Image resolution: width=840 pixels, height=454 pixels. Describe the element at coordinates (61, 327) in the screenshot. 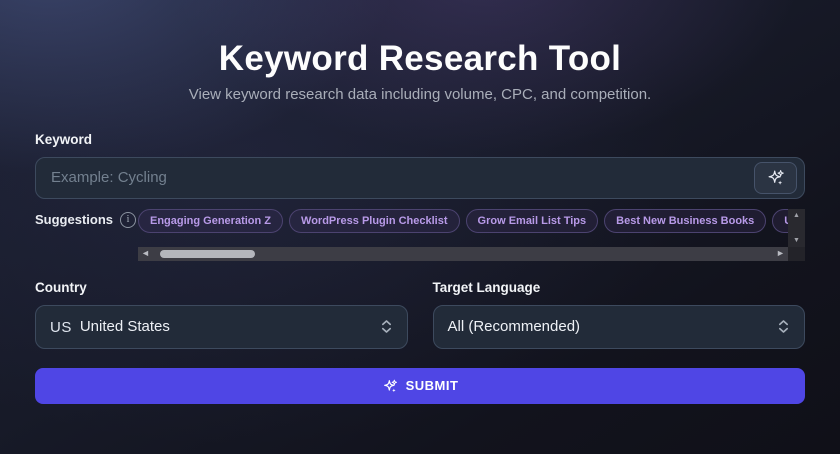

I see `us-flag-text: US` at that location.